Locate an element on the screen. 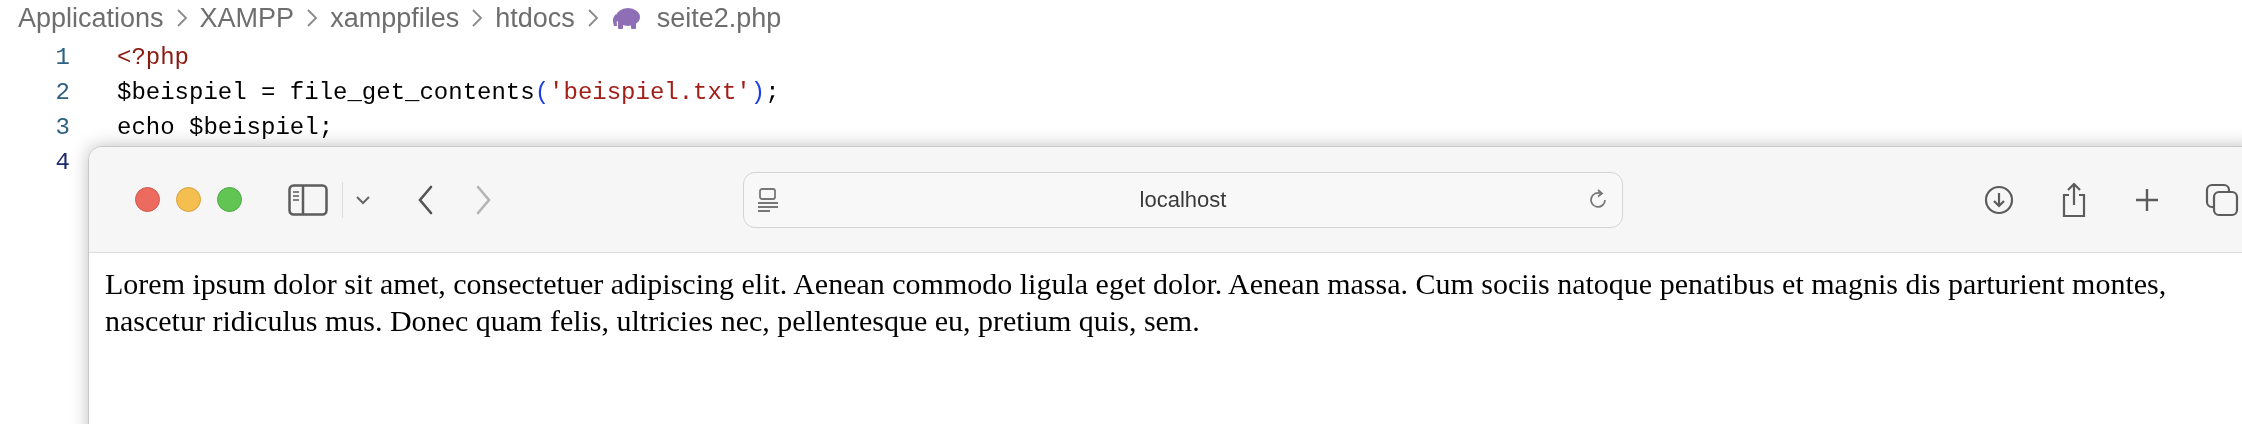  url-text: localhost is located at coordinates (1183, 200).